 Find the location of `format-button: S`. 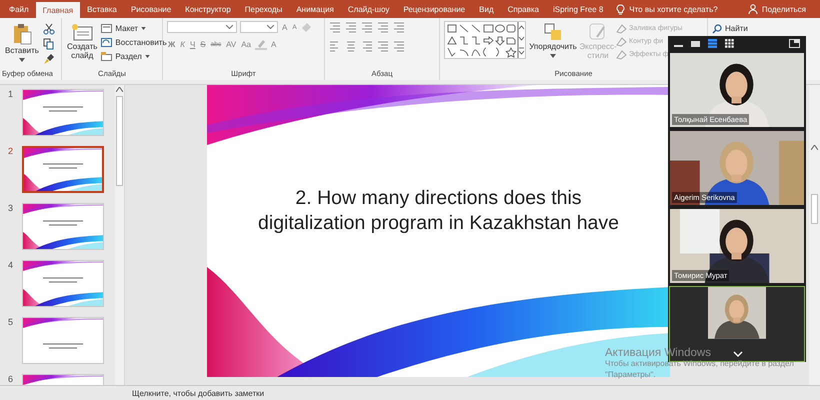

format-button: S is located at coordinates (203, 44).